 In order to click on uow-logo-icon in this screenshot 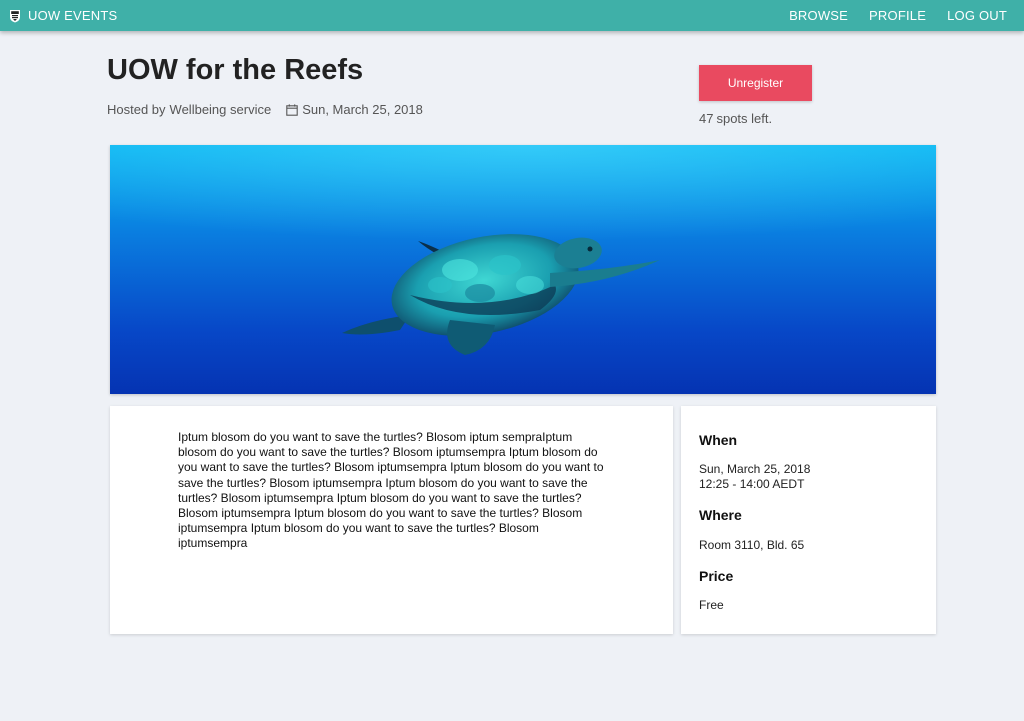, I will do `click(15, 16)`.